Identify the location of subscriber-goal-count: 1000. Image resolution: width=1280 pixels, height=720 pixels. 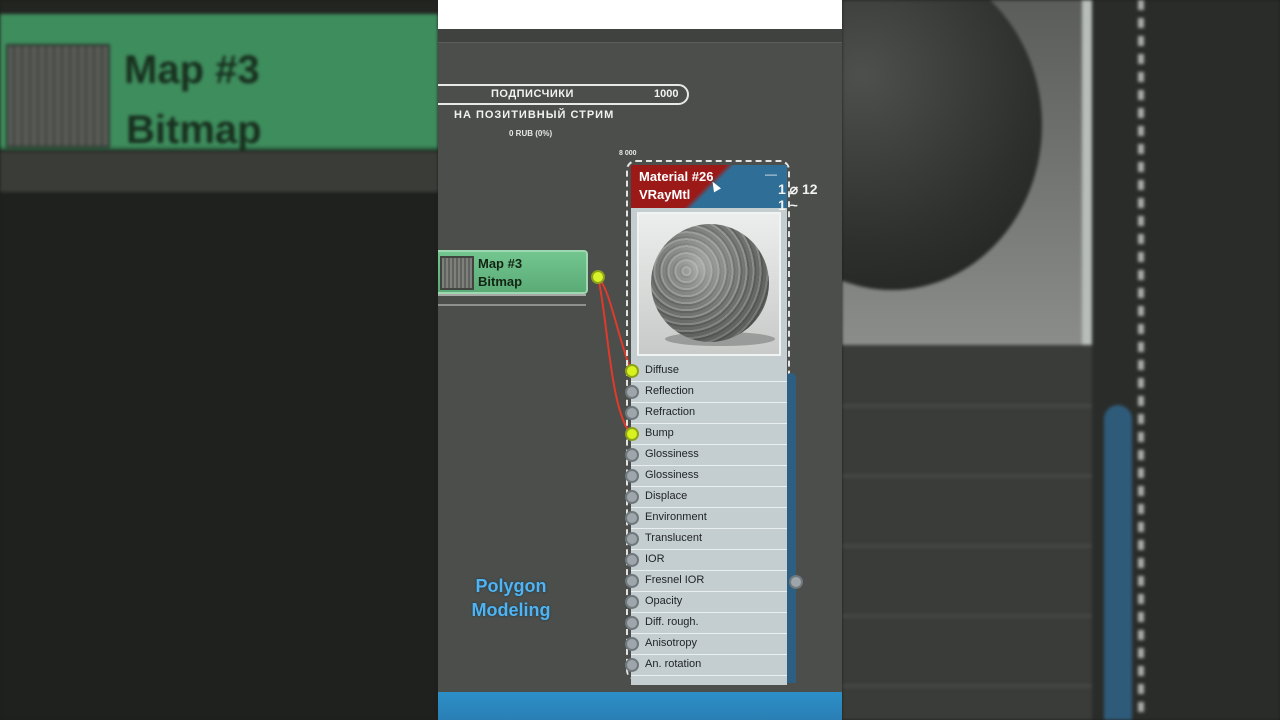
(666, 94).